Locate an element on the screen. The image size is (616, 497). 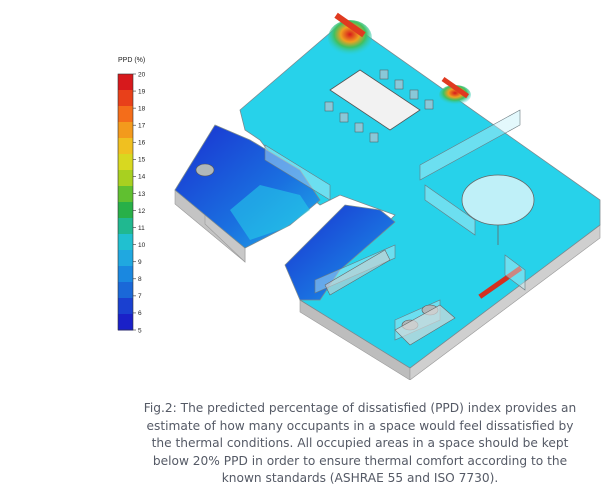
legend-tick-label: 19 is located at coordinates (142, 91).